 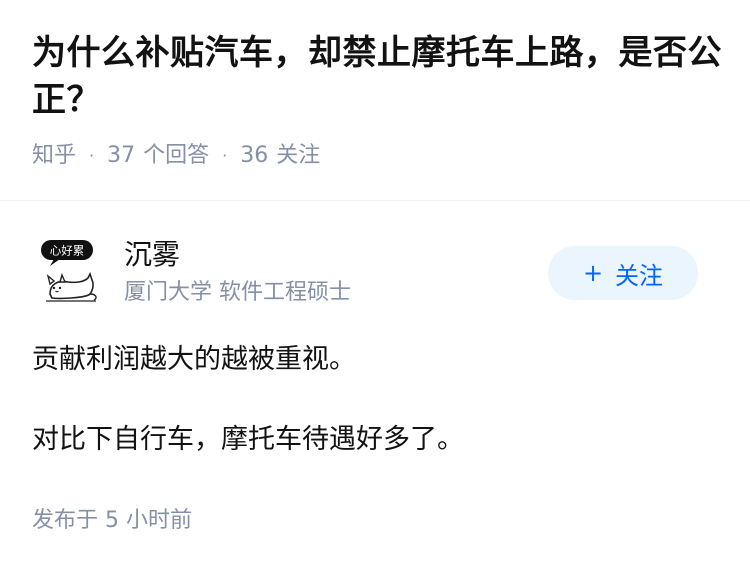 What do you see at coordinates (375, 200) in the screenshot?
I see `section-divider` at bounding box center [375, 200].